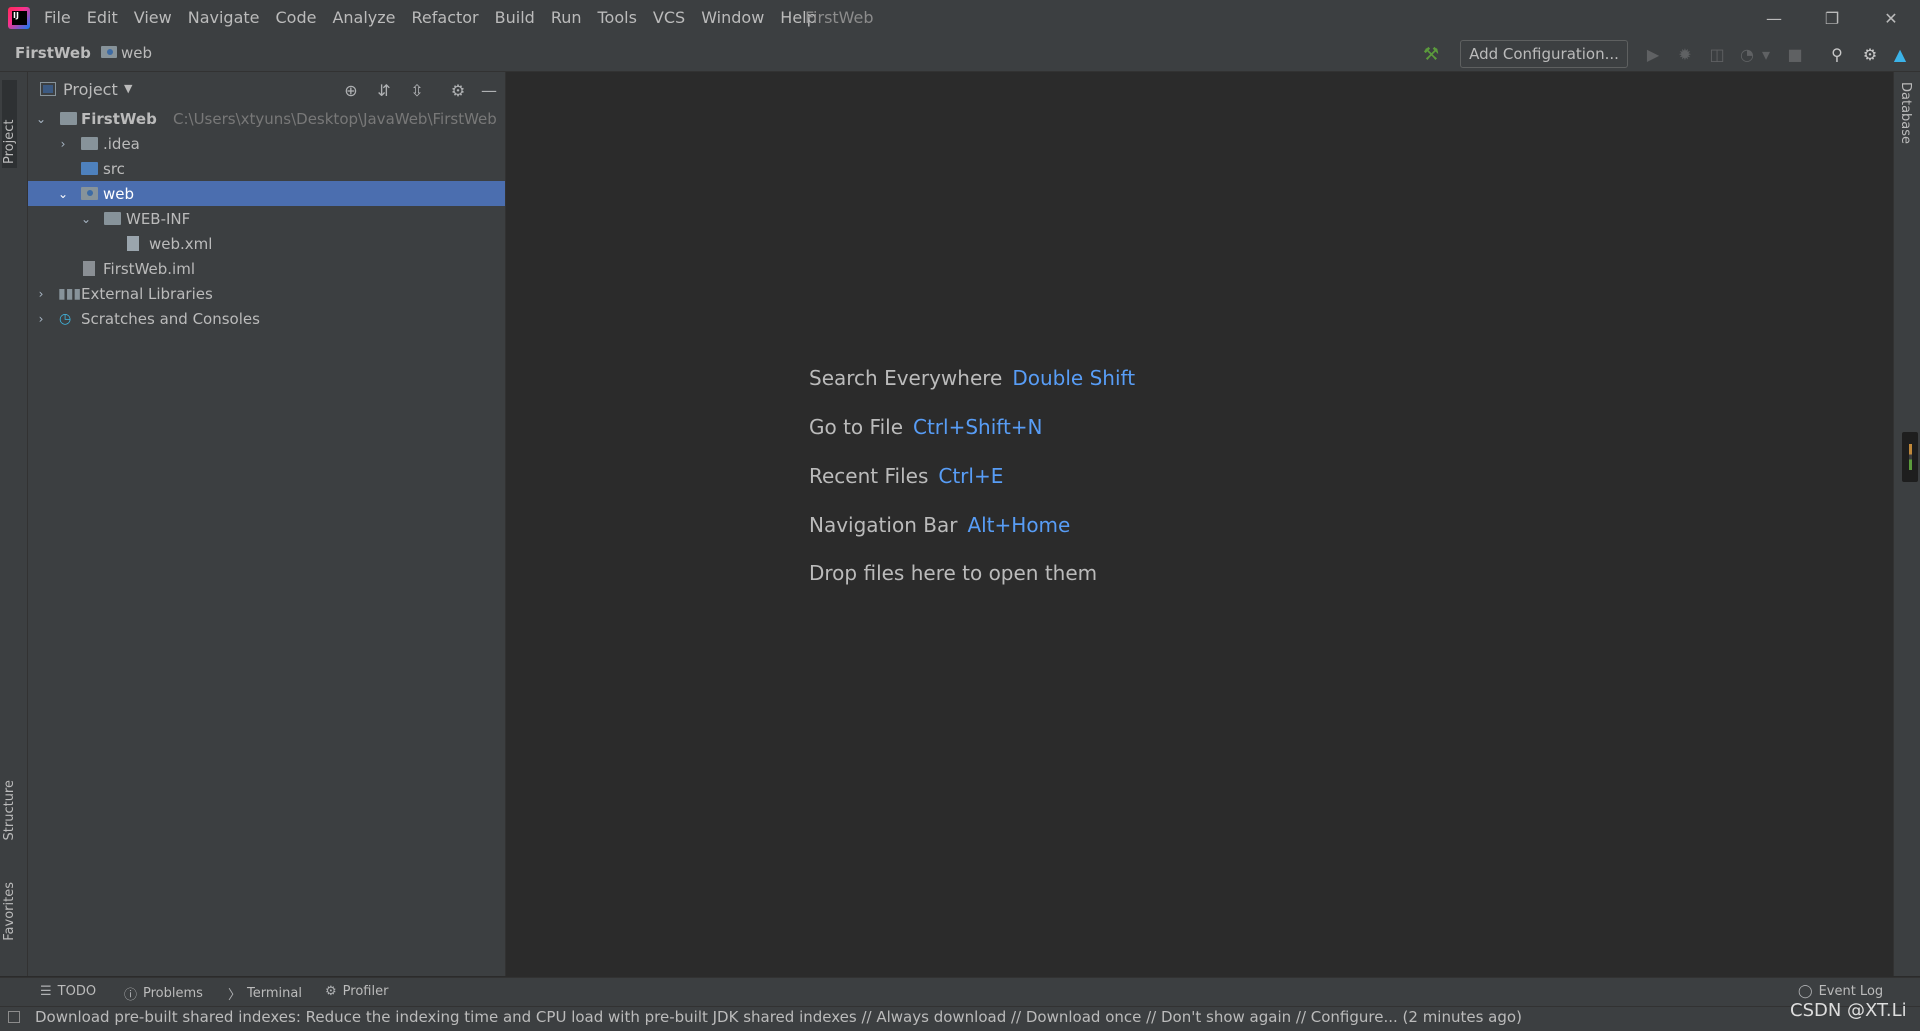 This screenshot has width=1920, height=1031. I want to click on menu-refactor: Refactor, so click(445, 18).